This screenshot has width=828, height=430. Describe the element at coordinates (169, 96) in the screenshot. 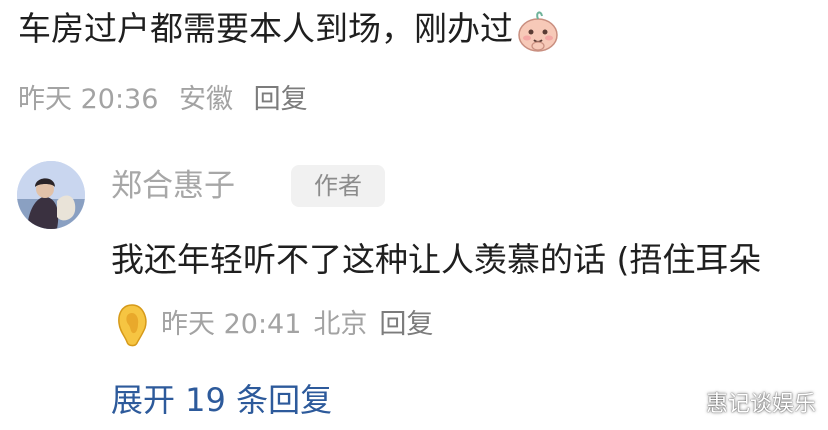

I see `top-comment-meta: 昨天 20:36 安徽 回复` at that location.